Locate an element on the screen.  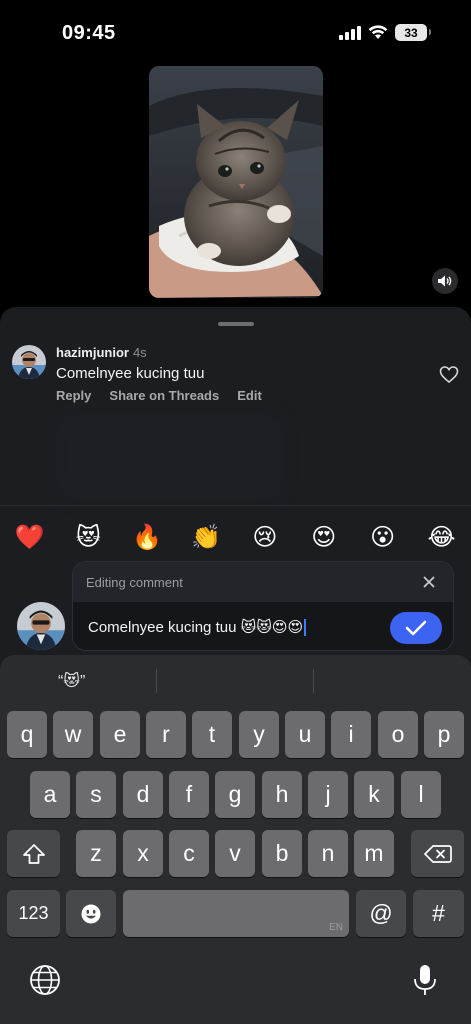
editing-comment-label: Editing comment is located at coordinates (134, 582).